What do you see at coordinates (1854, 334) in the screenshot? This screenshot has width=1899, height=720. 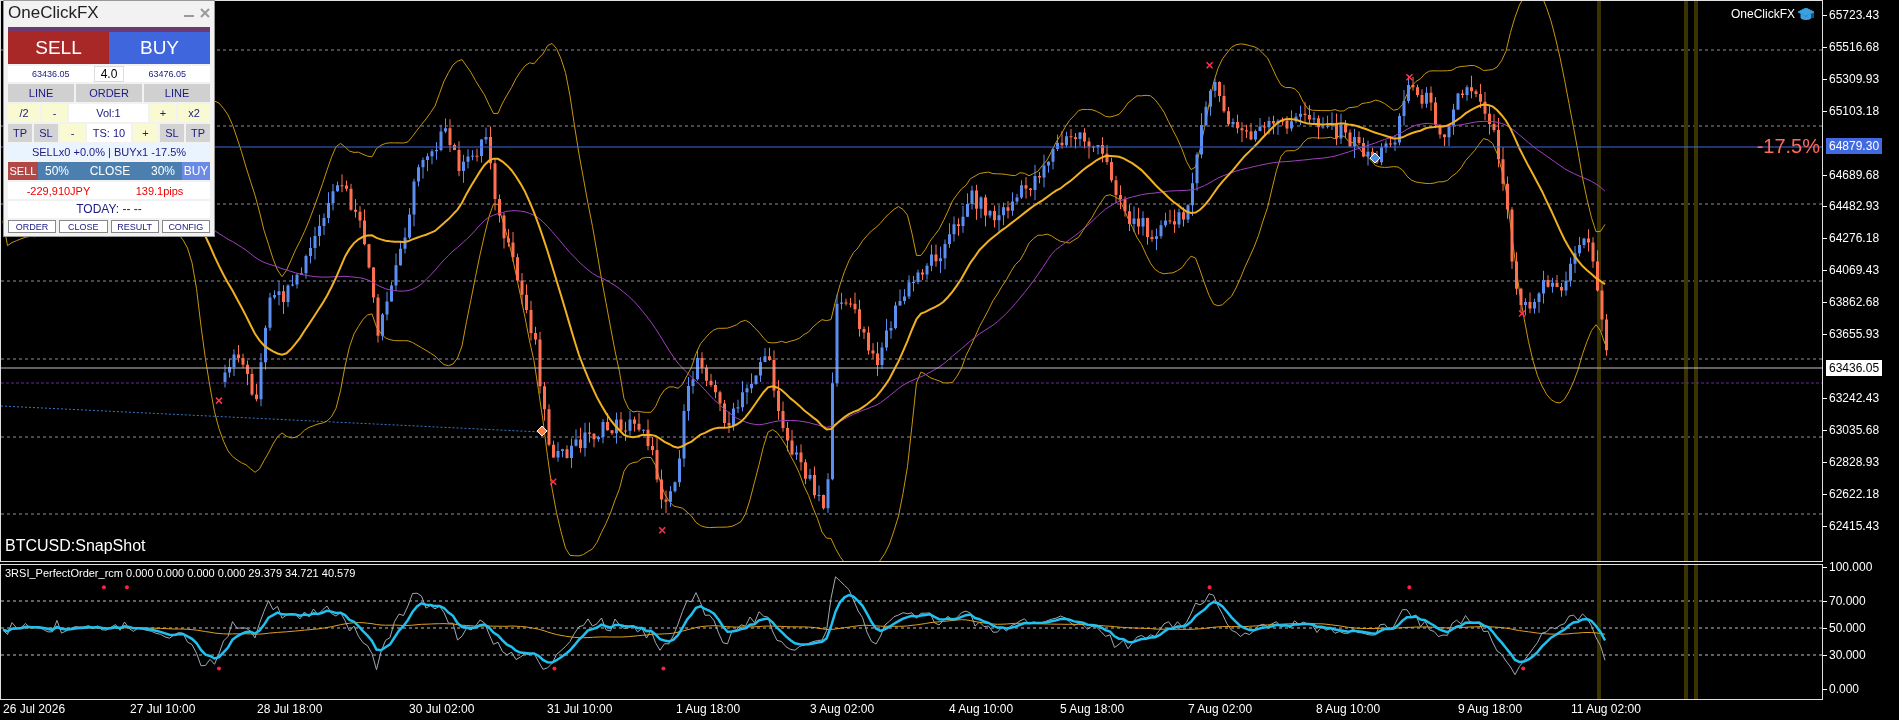 I see `price-tick: 63655.93` at bounding box center [1854, 334].